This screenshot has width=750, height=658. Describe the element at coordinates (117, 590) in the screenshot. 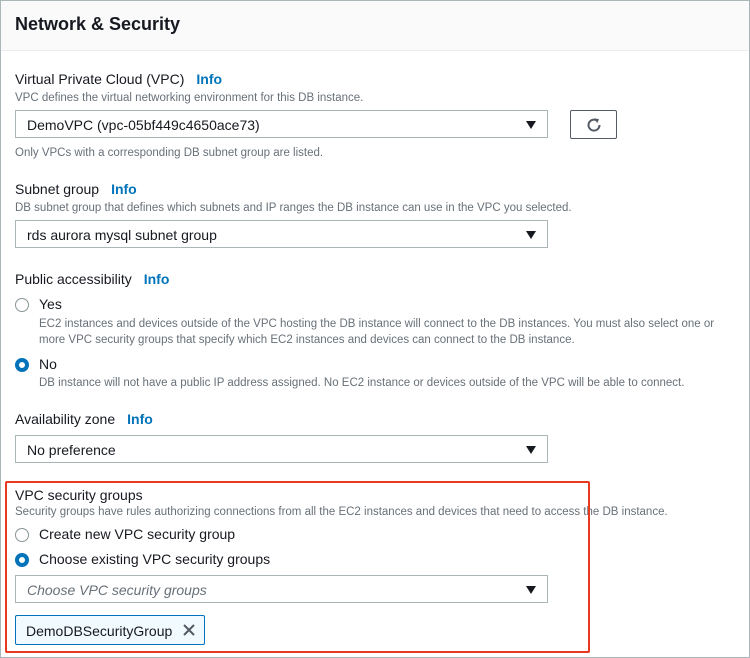

I see `sg-select-placeholder: Choose VPC security groups` at that location.